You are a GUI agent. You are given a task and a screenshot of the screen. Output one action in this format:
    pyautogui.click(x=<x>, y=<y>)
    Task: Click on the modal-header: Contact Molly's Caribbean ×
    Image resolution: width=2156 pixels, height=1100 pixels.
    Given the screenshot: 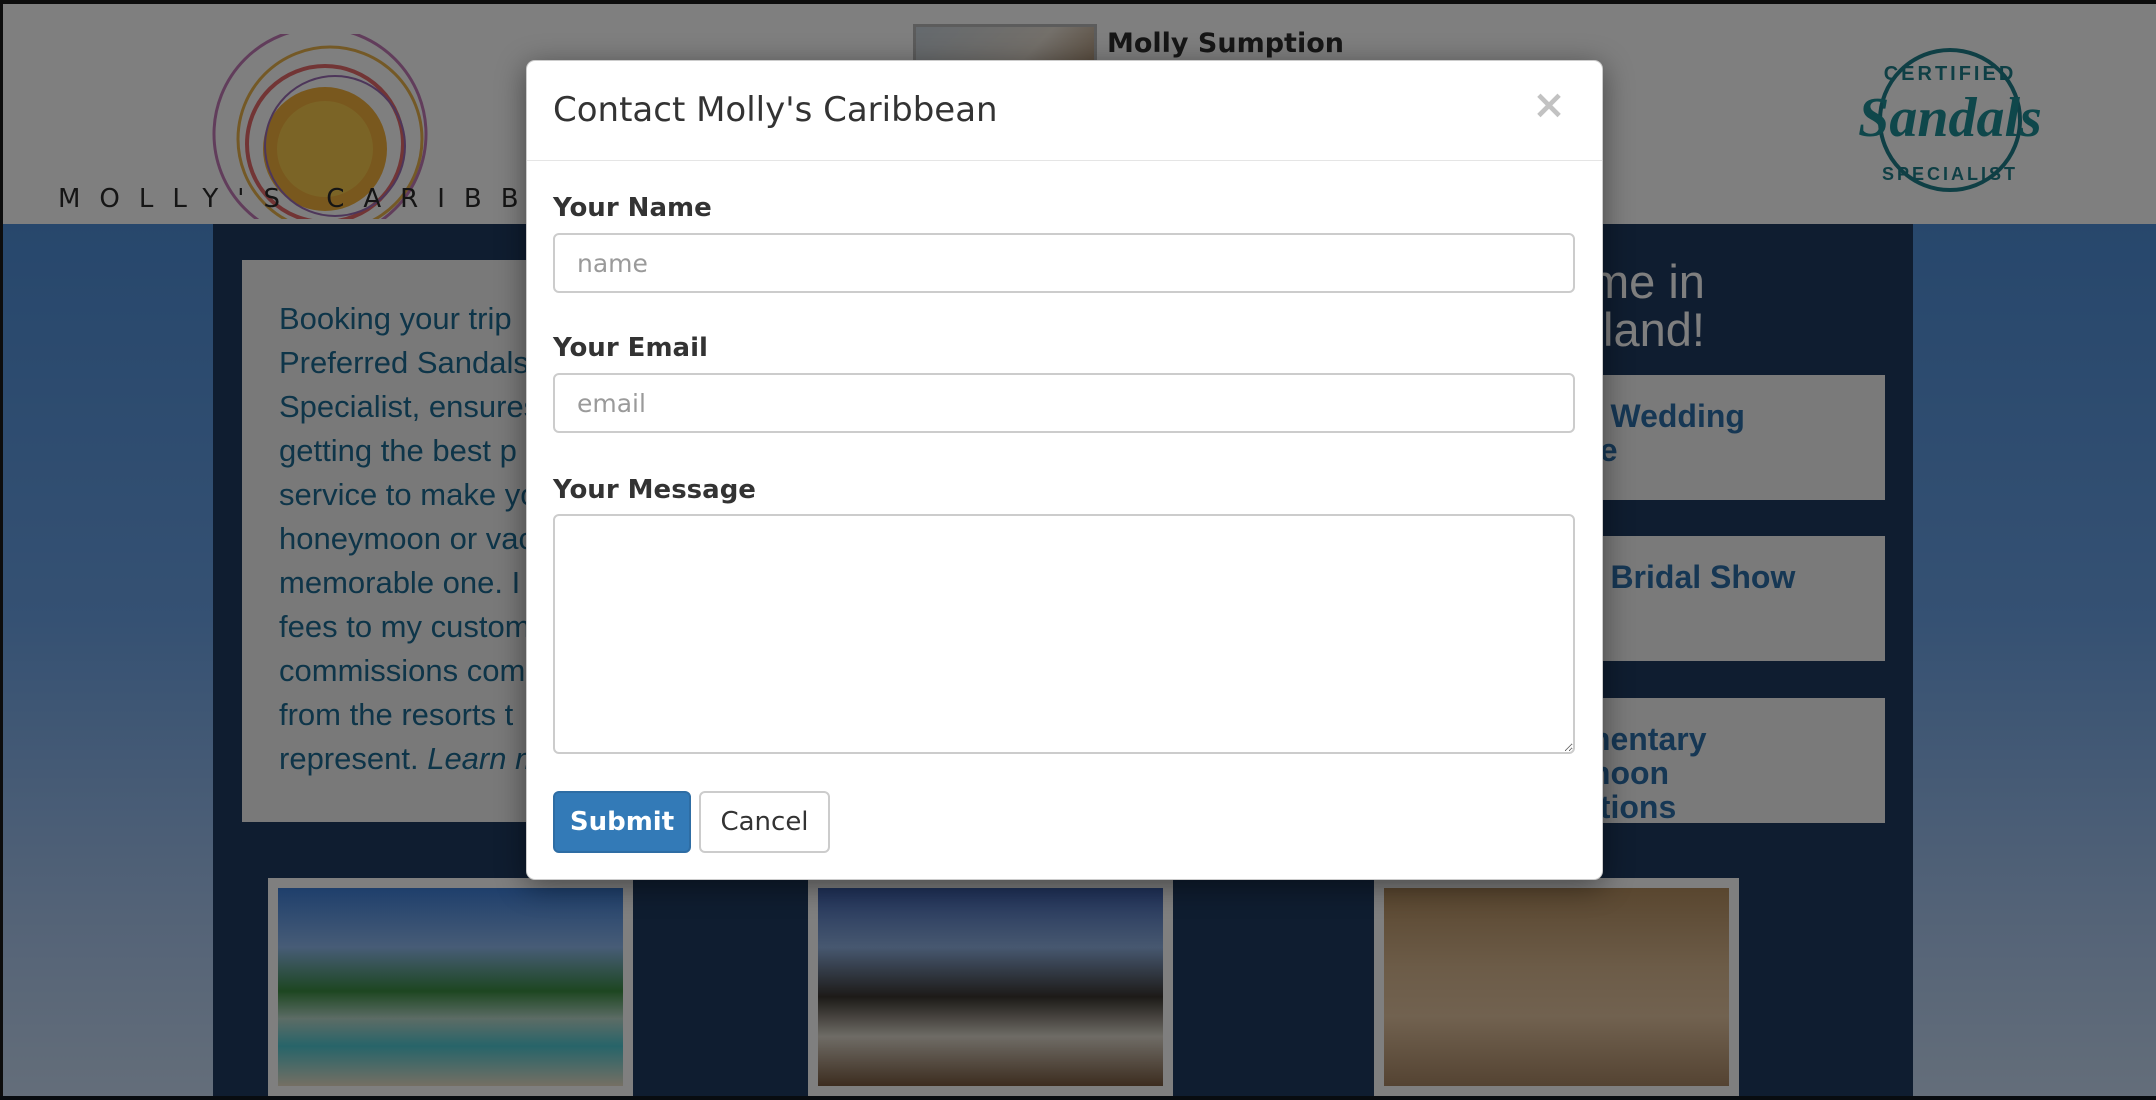 What is the action you would take?
    pyautogui.click(x=1064, y=111)
    